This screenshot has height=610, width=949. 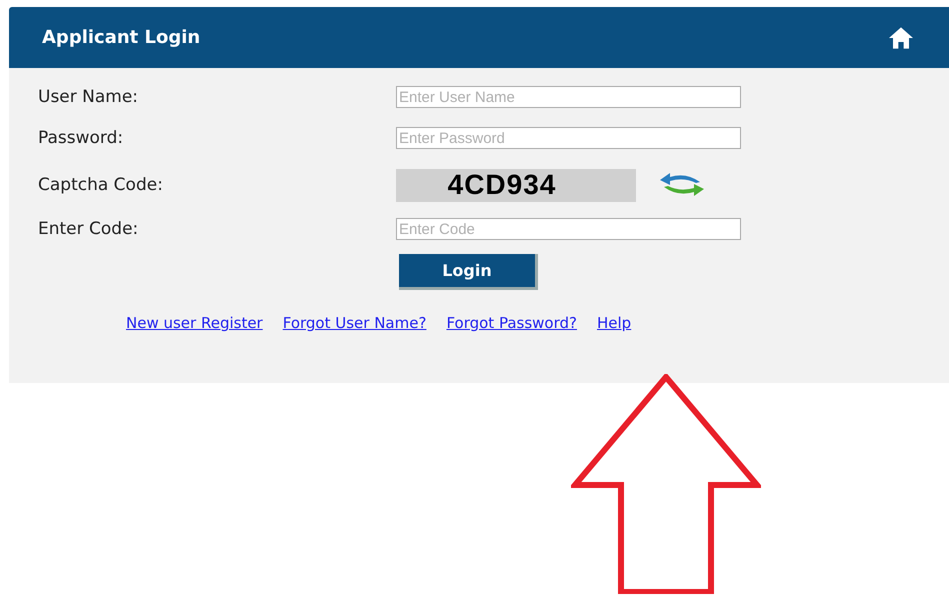 I want to click on link: Forgot Password?, so click(x=511, y=323).